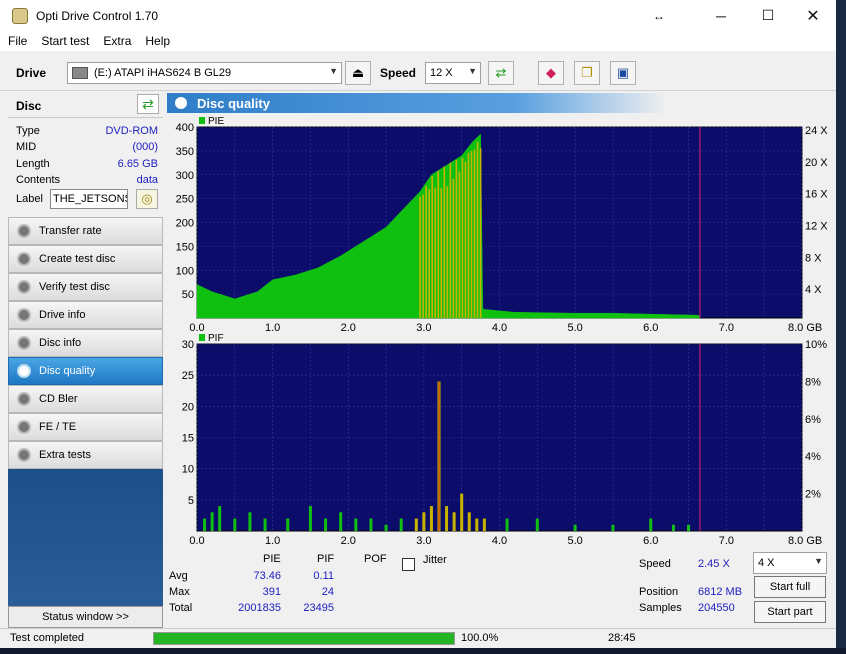 Image resolution: width=846 pixels, height=654 pixels. Describe the element at coordinates (499, 541) in the screenshot. I see `x-tick-label: 4.0` at that location.